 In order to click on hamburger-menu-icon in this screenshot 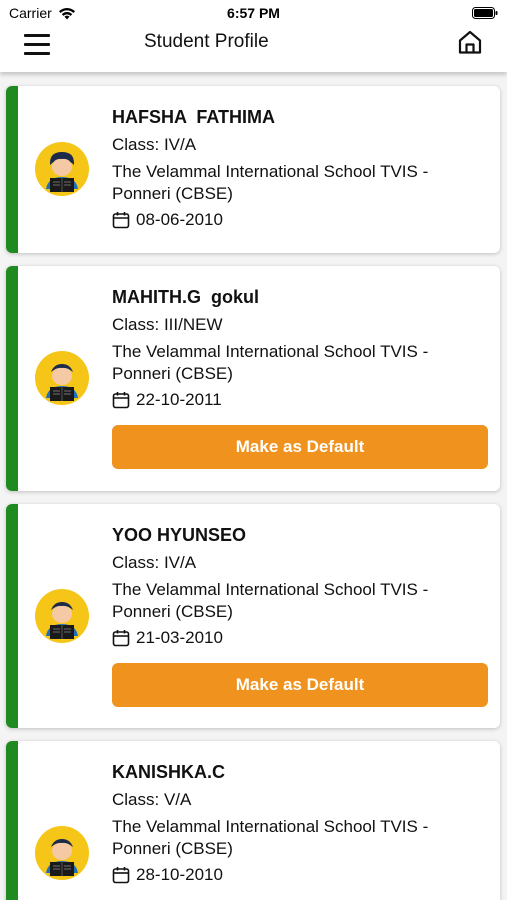, I will do `click(40, 44)`.